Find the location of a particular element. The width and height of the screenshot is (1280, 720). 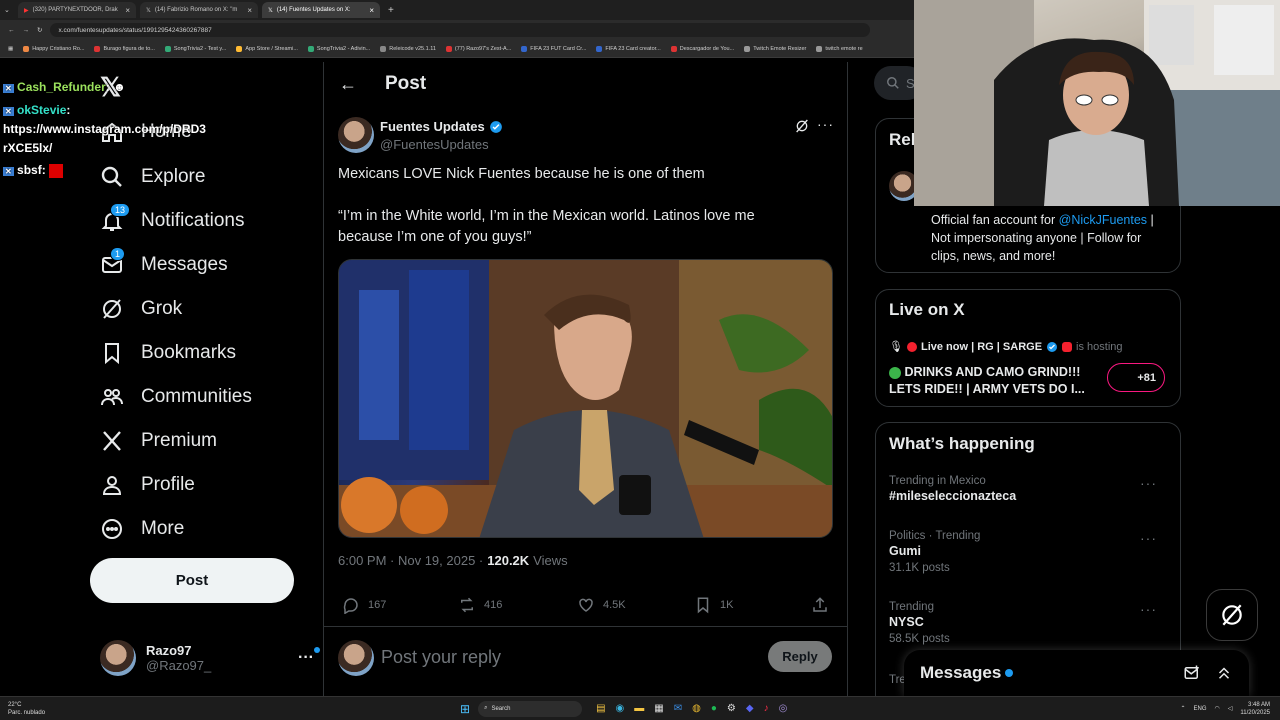

chat-line: ✕ Cash_Refunder: ☻ is located at coordinates (64, 87).